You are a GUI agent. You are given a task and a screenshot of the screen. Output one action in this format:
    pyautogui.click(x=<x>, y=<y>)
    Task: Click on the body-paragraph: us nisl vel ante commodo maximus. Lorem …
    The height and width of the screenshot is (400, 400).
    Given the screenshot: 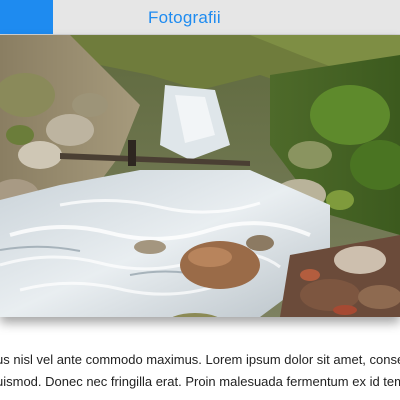 What is the action you would take?
    pyautogui.click(x=200, y=371)
    